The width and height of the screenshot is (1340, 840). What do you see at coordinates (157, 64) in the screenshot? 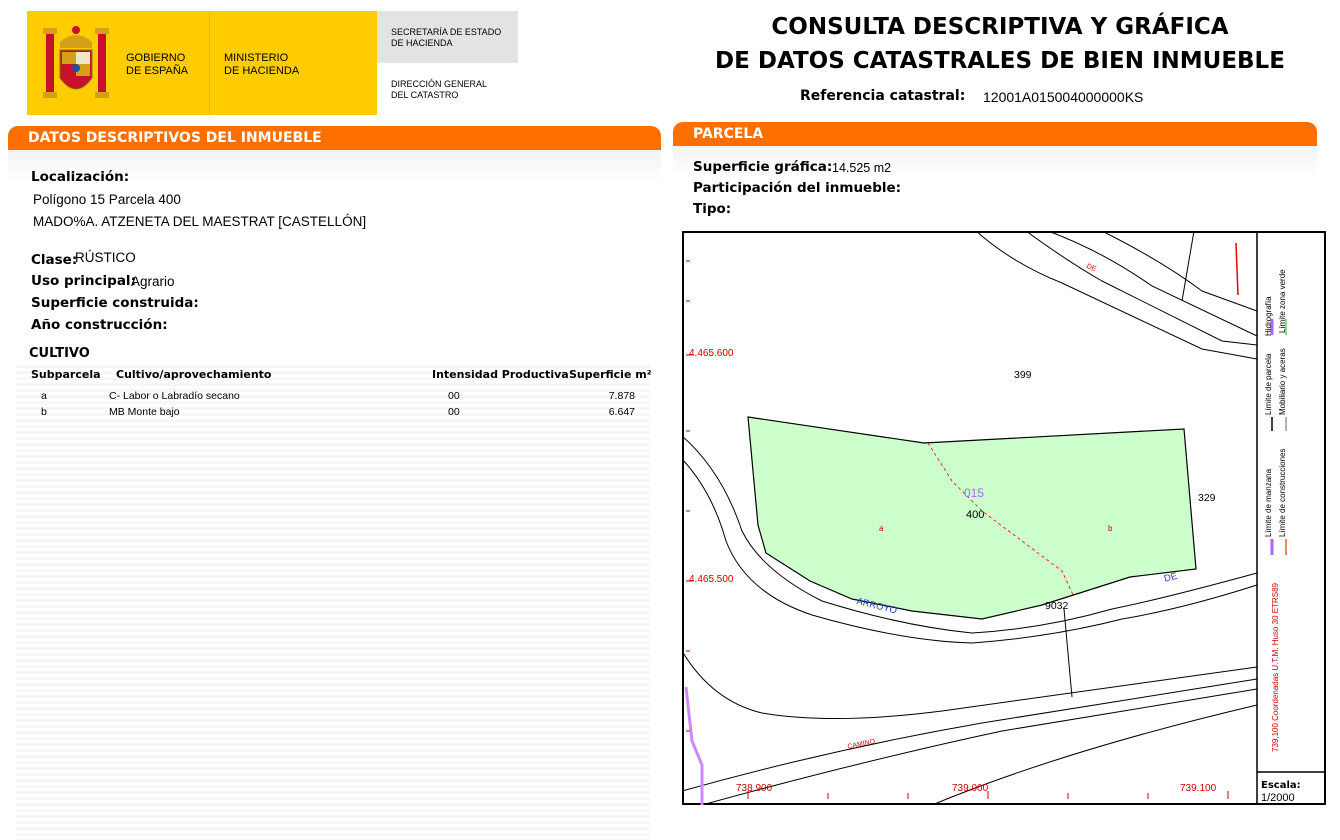
I see `gobierno-label: GOBIERNO DE ESPAÑA` at bounding box center [157, 64].